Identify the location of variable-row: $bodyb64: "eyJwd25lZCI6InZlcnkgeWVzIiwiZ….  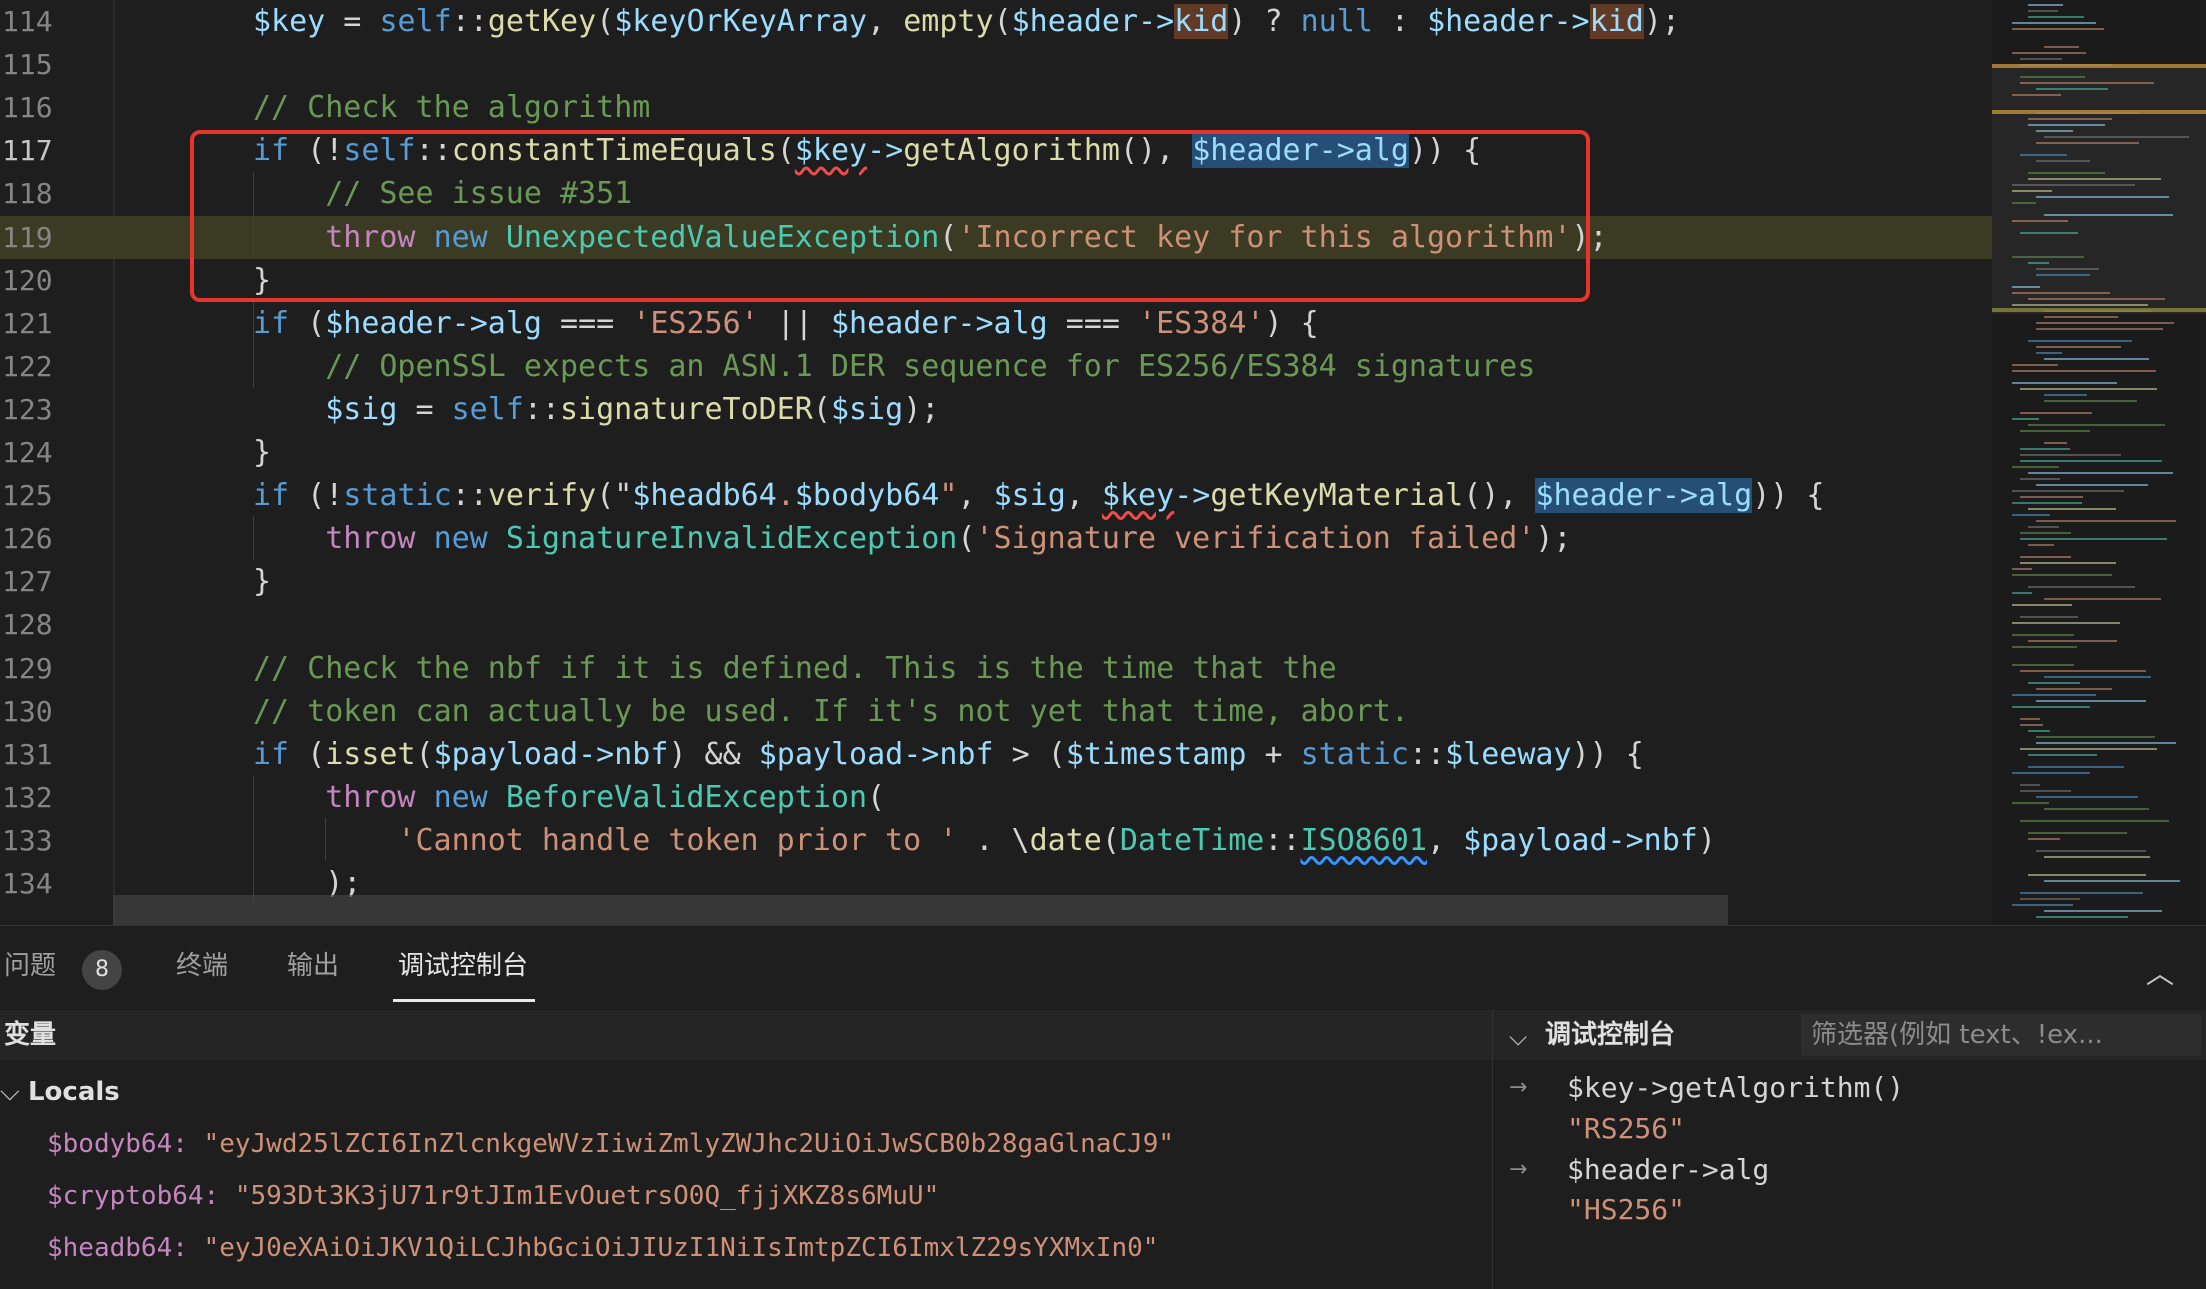
(610, 1144).